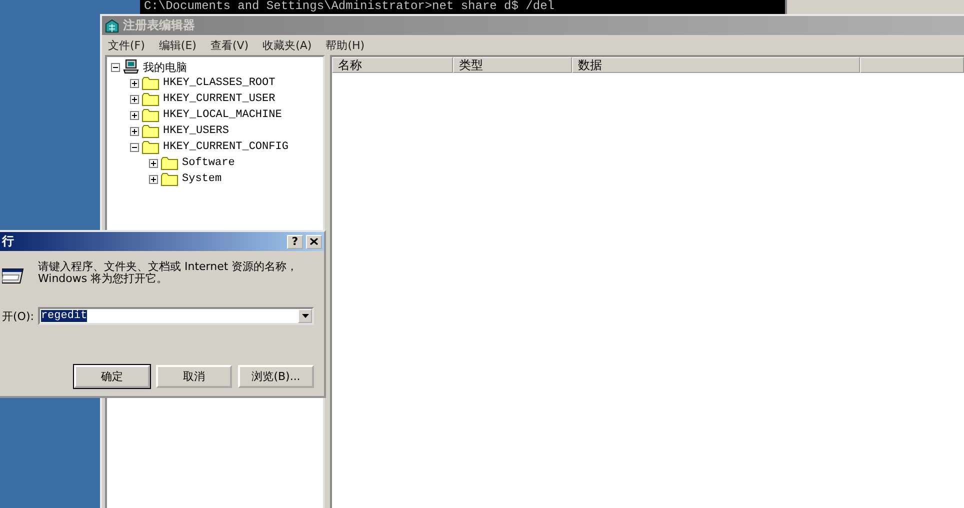 The height and width of the screenshot is (508, 964). I want to click on window-title: 行, so click(8, 241).